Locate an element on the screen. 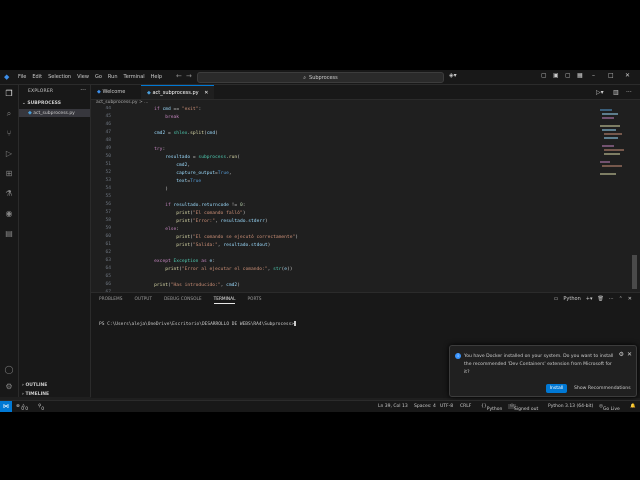 This screenshot has width=640, height=480. tab-output: OUTPUT is located at coordinates (143, 300).